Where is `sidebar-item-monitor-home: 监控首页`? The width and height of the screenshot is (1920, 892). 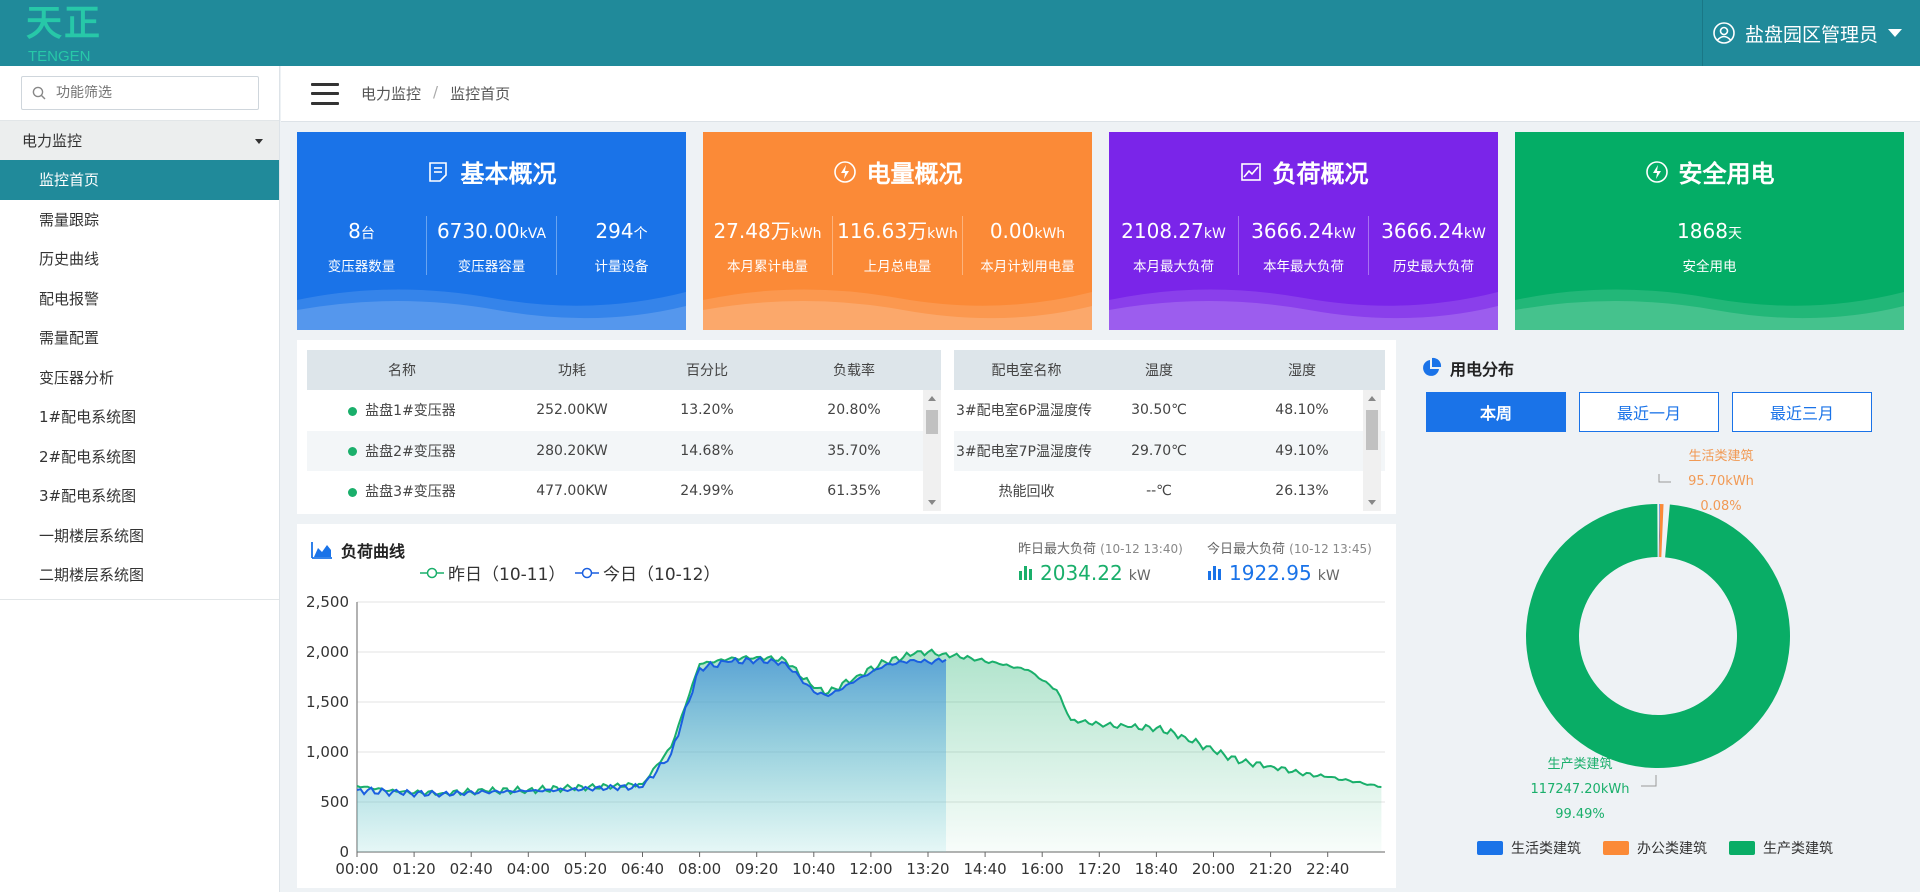
sidebar-item-monitor-home: 监控首页 is located at coordinates (139, 180).